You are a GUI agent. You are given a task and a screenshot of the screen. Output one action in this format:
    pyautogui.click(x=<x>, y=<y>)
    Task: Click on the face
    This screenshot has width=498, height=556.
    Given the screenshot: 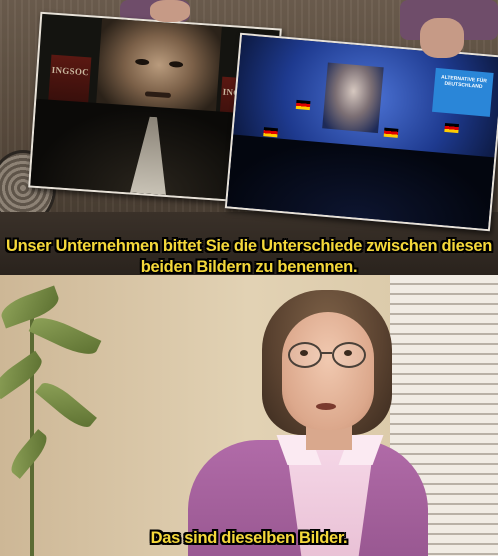 What is the action you would take?
    pyautogui.click(x=328, y=371)
    